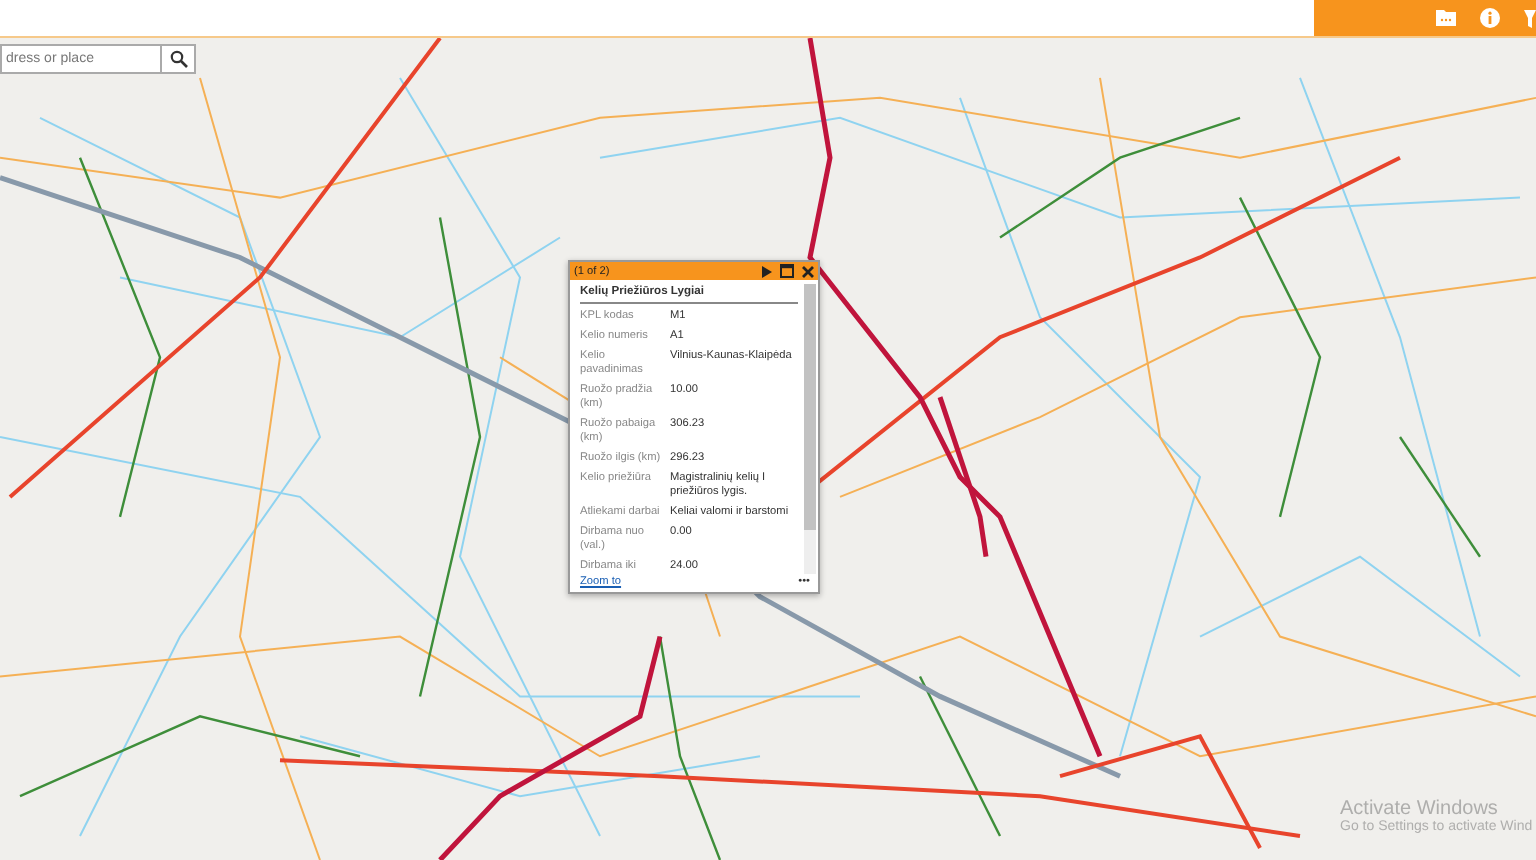 This screenshot has width=1536, height=860. What do you see at coordinates (1420, 809) in the screenshot?
I see `activation-title: Activate Windows` at bounding box center [1420, 809].